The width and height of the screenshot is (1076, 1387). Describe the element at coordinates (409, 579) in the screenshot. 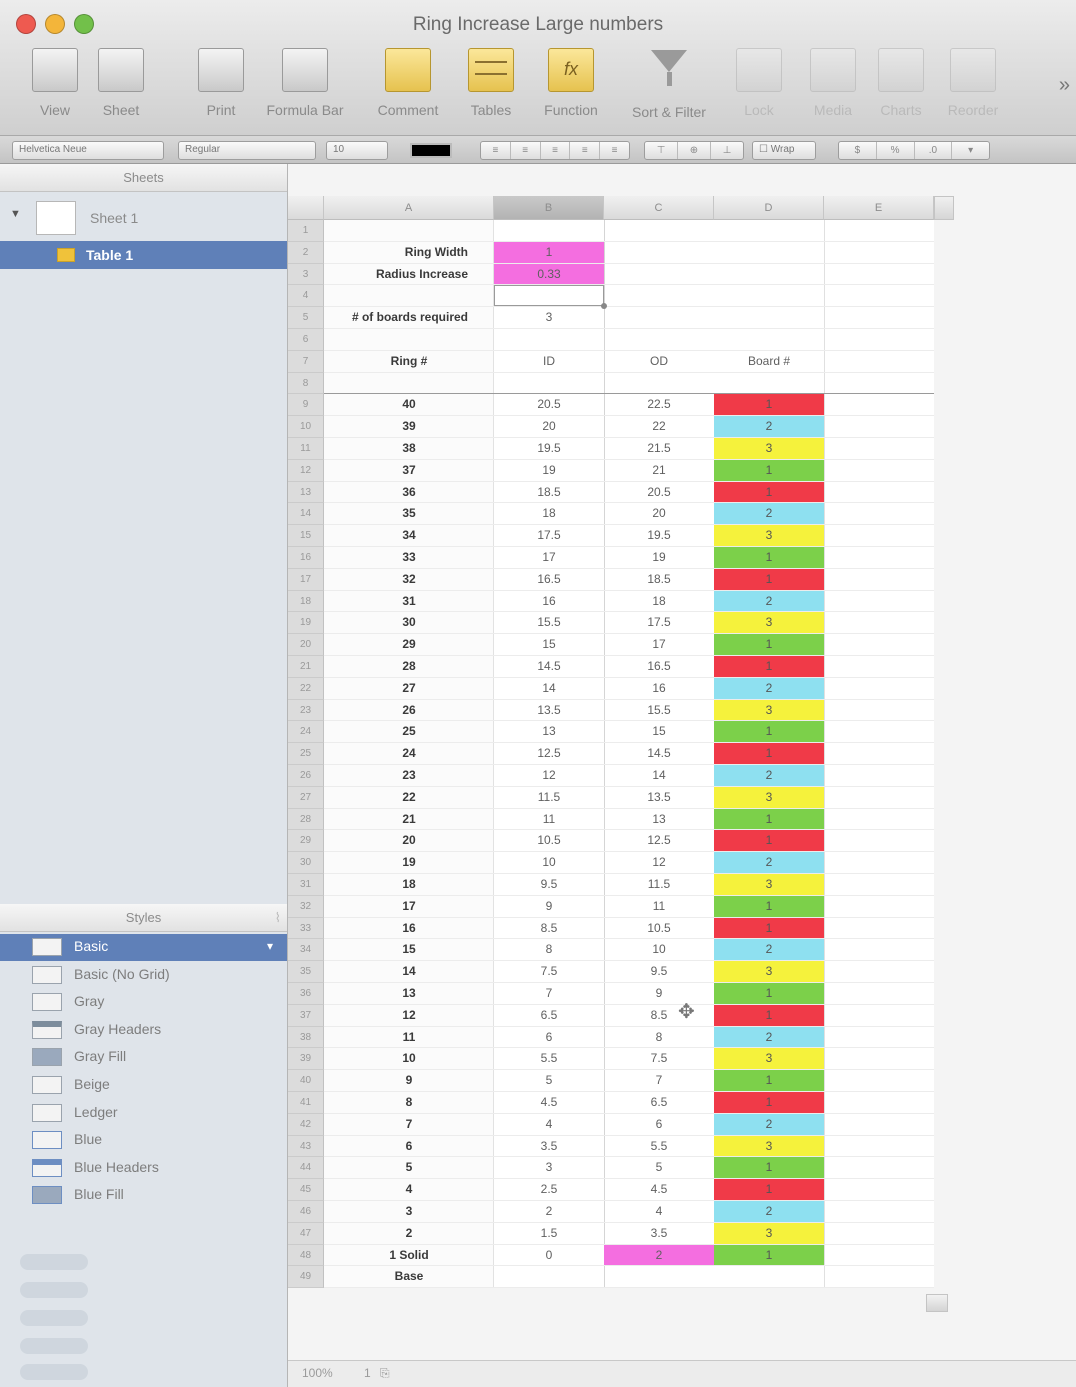

I see `ring-number-cell: 32` at that location.